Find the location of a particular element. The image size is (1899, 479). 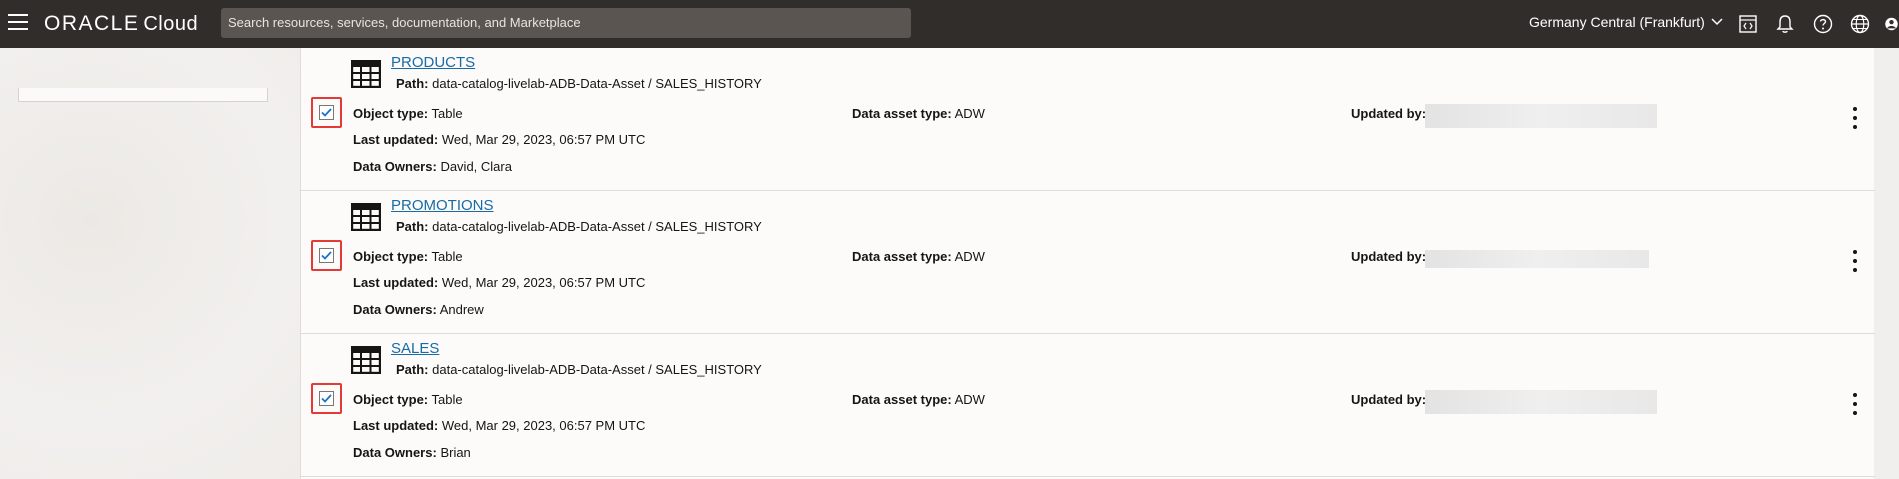

oracle-cloud-logo: ORACLE Cloud is located at coordinates (121, 24).